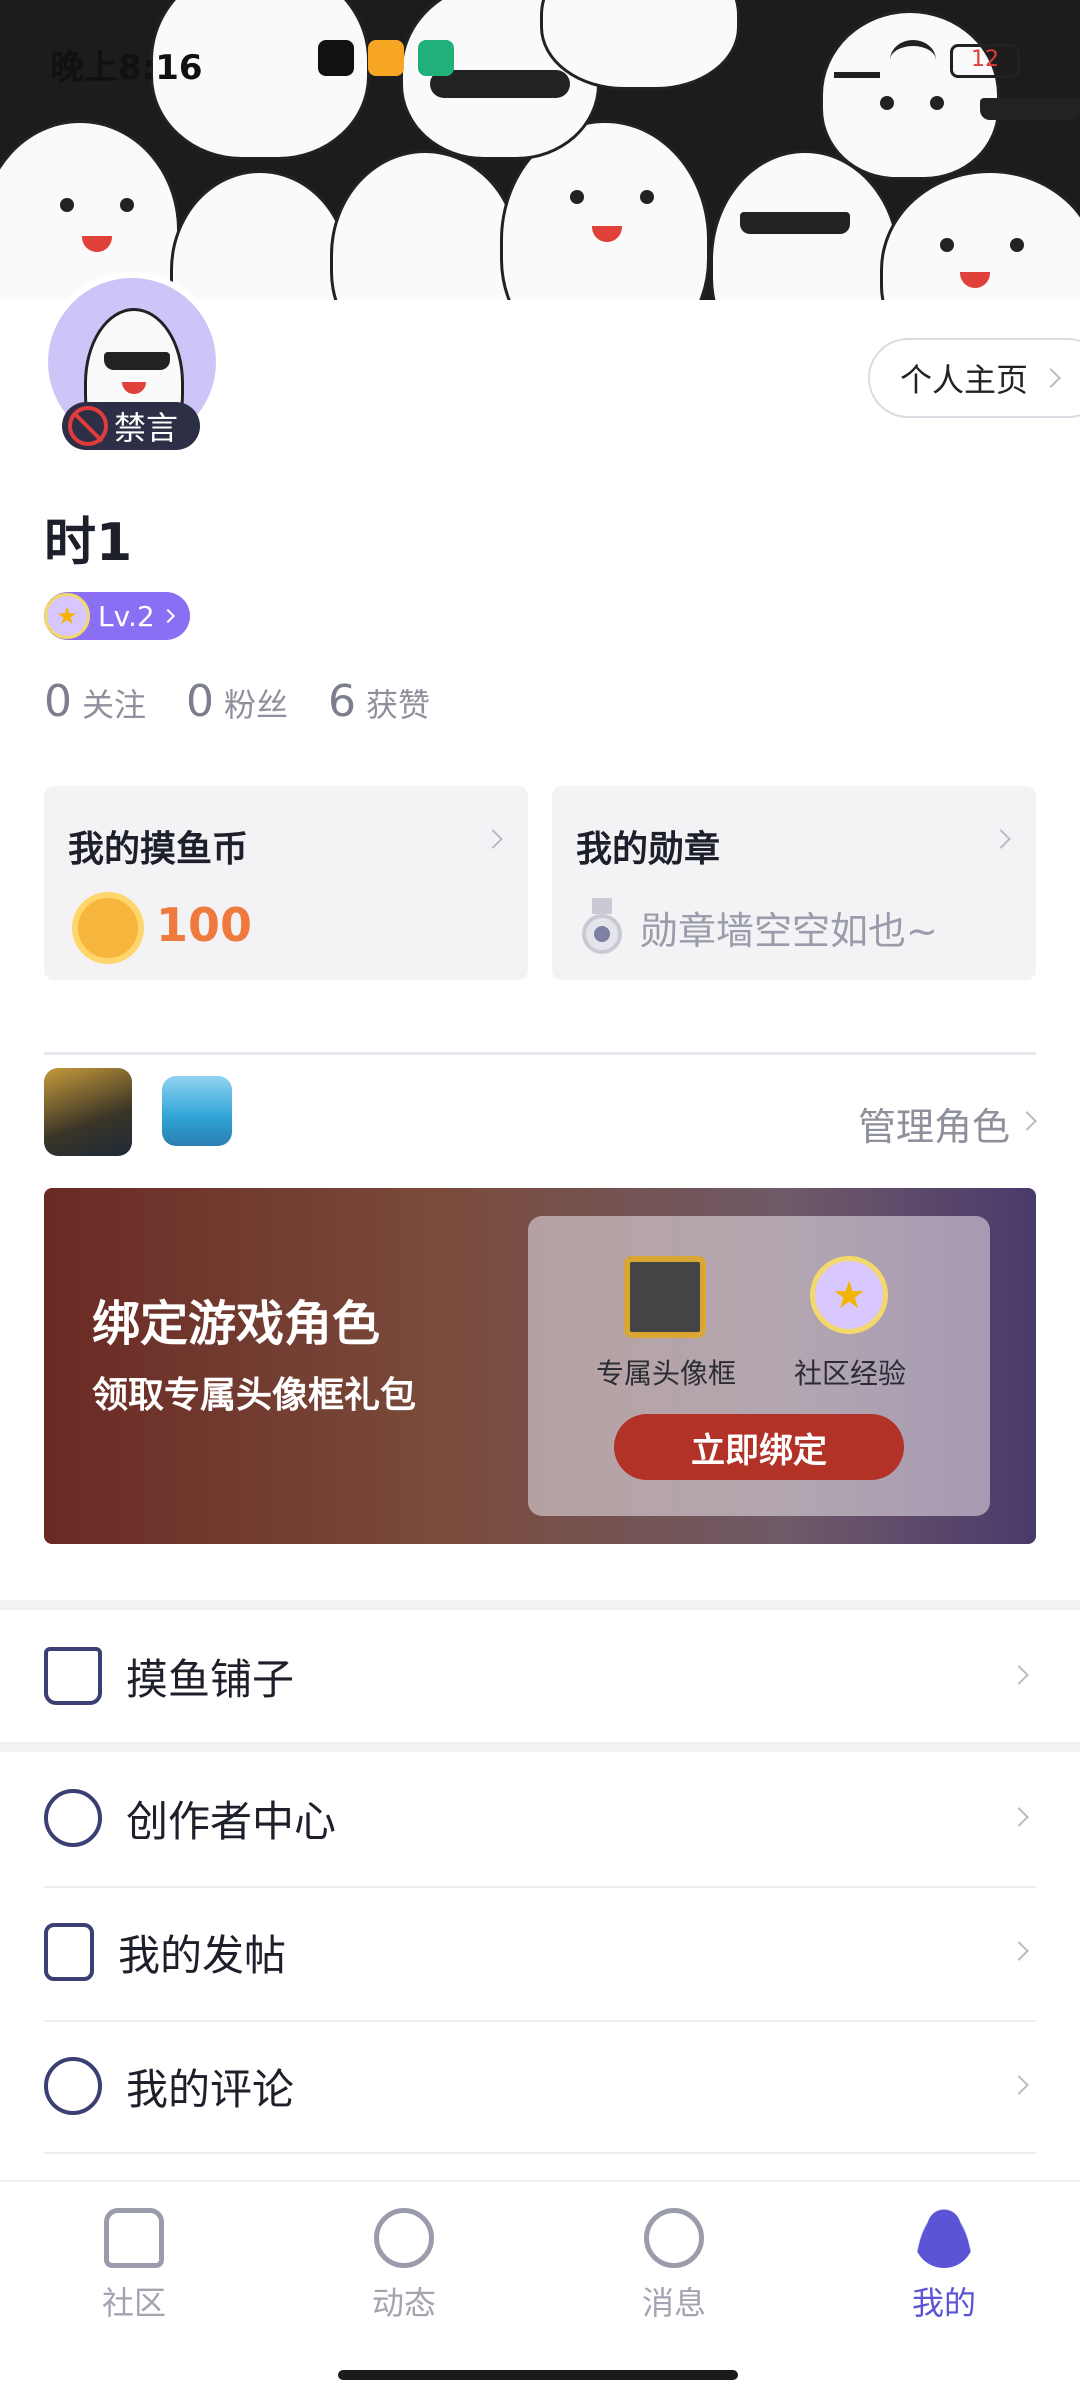  I want to click on bind-now-button: 立即绑定, so click(759, 1447).